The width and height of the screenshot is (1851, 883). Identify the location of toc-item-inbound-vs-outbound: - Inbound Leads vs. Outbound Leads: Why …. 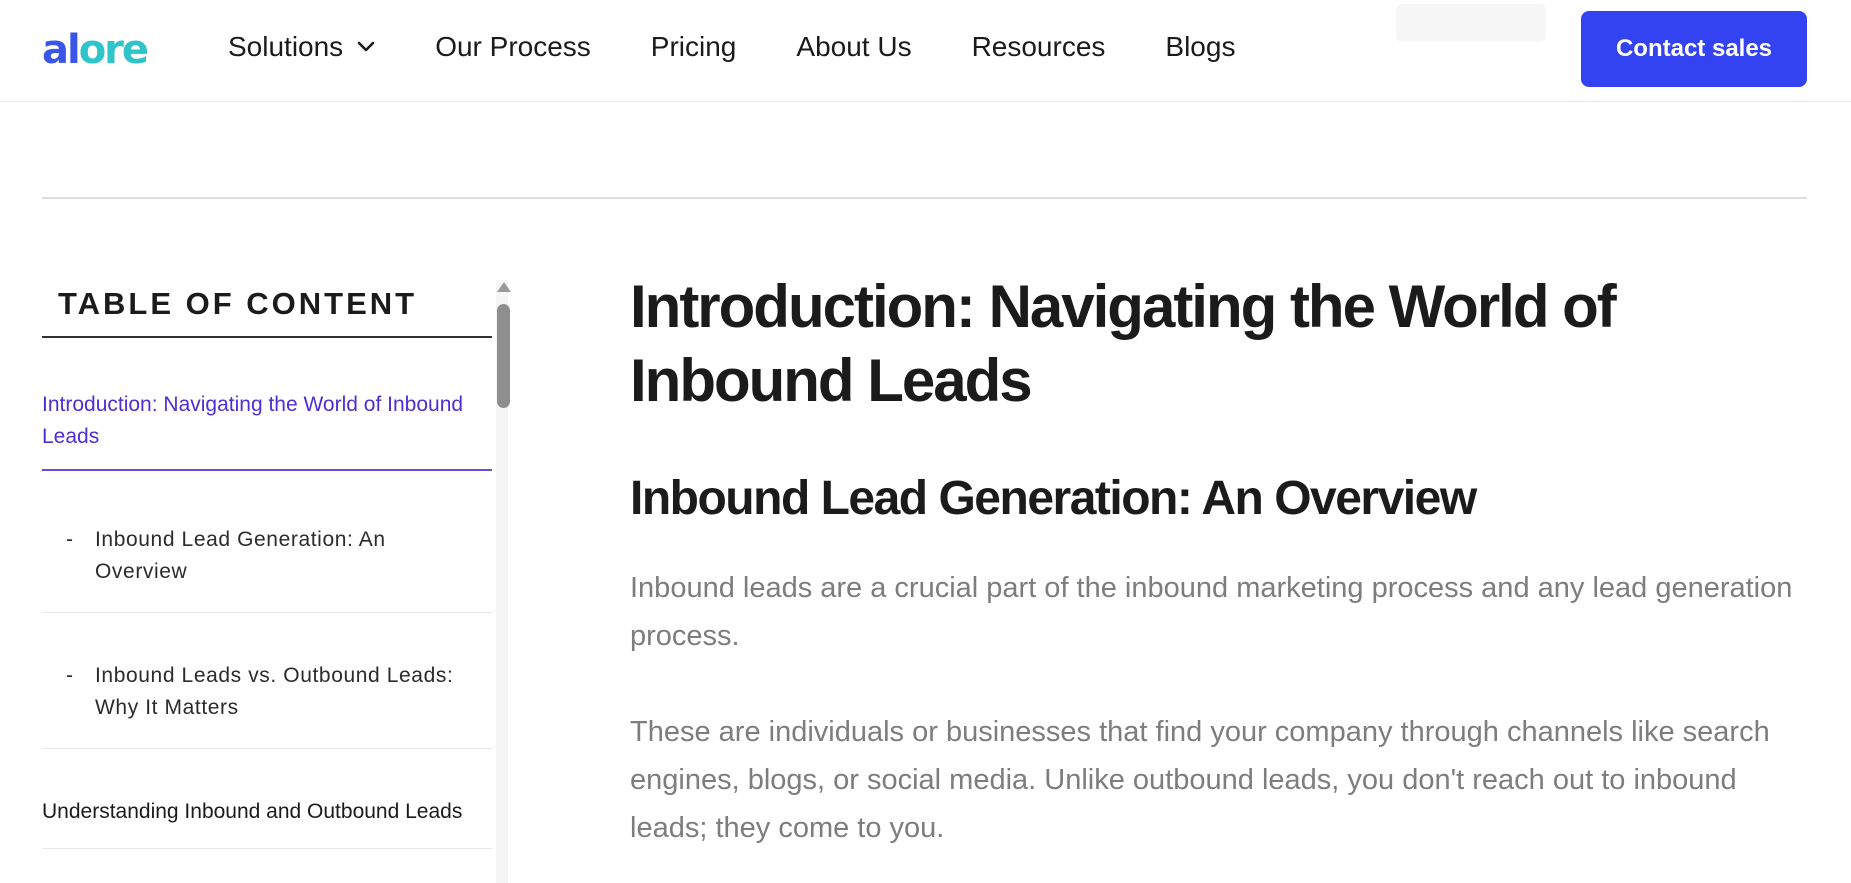
(267, 704).